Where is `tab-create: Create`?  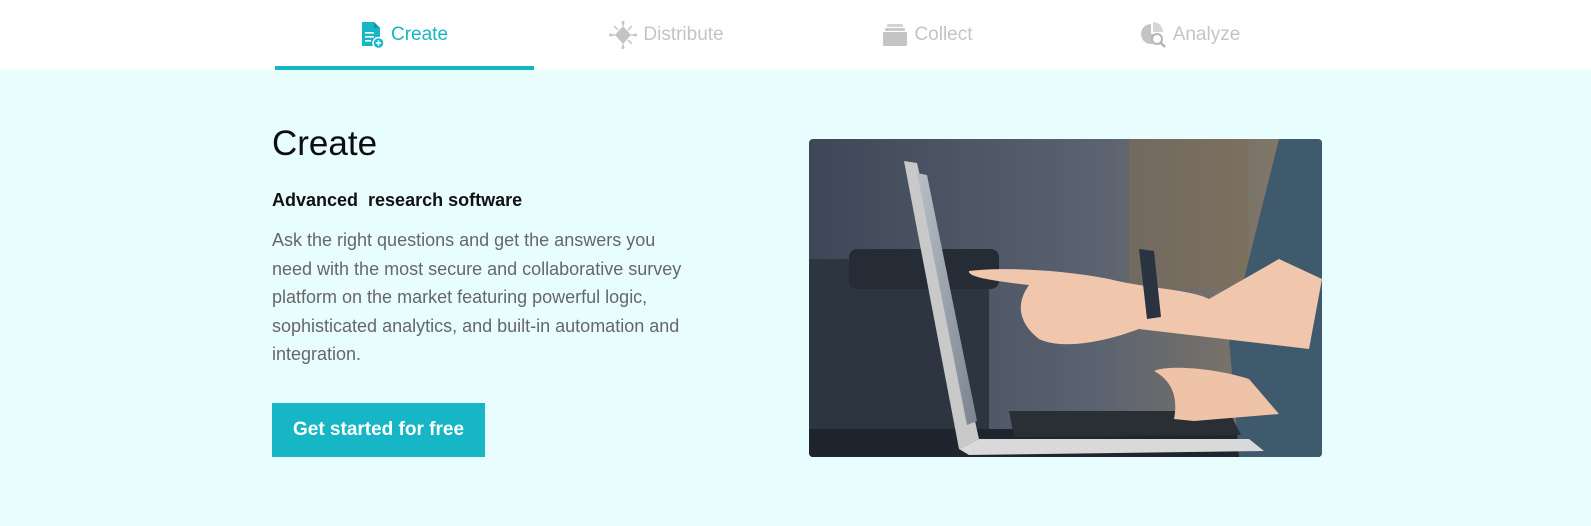 tab-create: Create is located at coordinates (404, 35).